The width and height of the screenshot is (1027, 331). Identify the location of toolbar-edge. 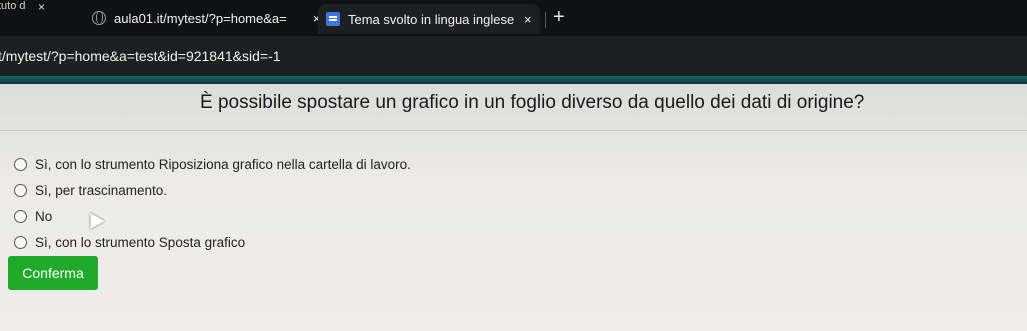
(513, 80).